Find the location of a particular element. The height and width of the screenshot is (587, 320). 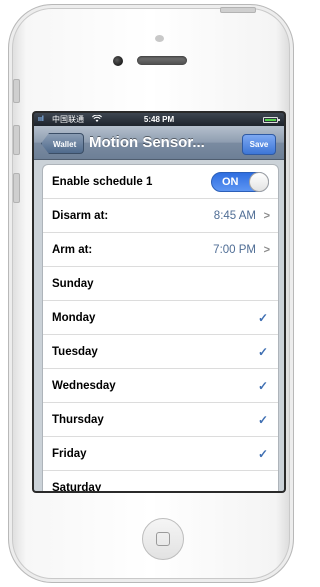

day-label: Wednesday is located at coordinates (84, 386).